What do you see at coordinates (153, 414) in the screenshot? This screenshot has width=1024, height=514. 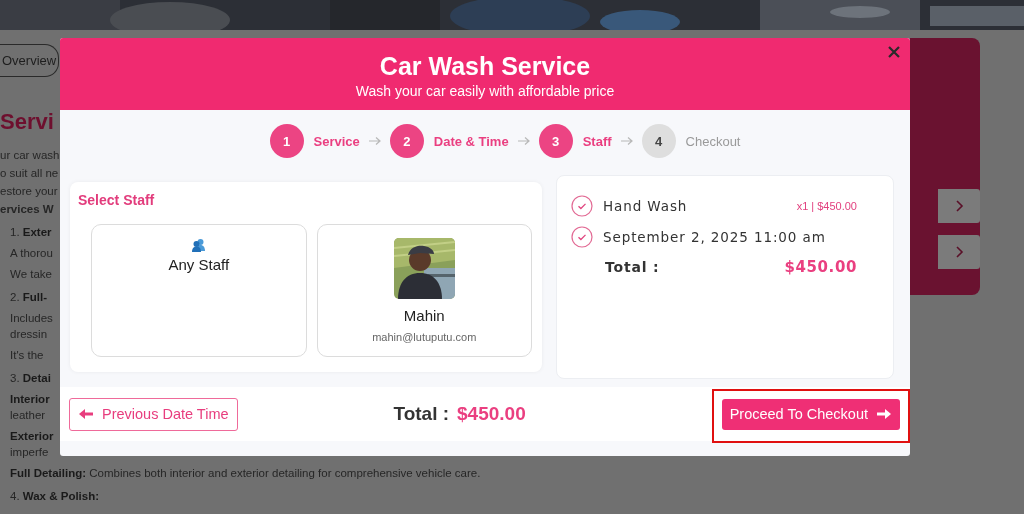 I see `previous-button: Previous Date Time` at bounding box center [153, 414].